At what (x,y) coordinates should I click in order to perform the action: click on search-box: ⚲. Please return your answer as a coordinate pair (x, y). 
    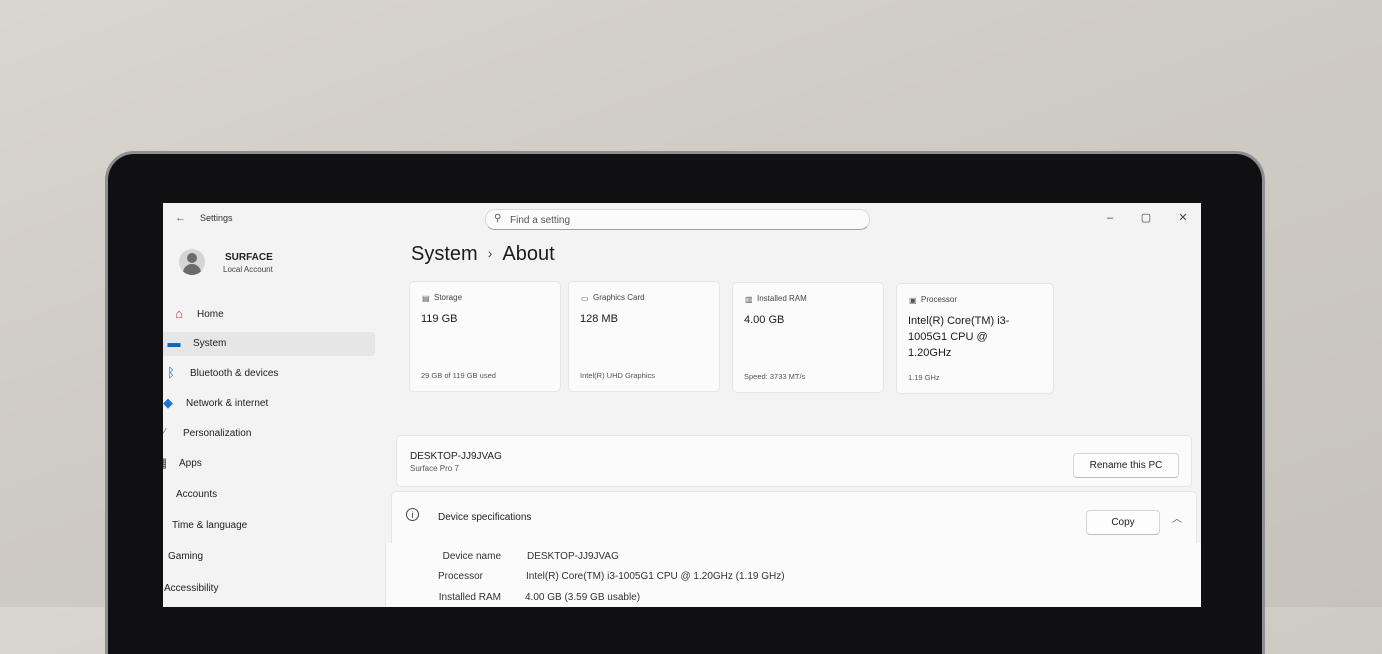
    Looking at the image, I should click on (677, 219).